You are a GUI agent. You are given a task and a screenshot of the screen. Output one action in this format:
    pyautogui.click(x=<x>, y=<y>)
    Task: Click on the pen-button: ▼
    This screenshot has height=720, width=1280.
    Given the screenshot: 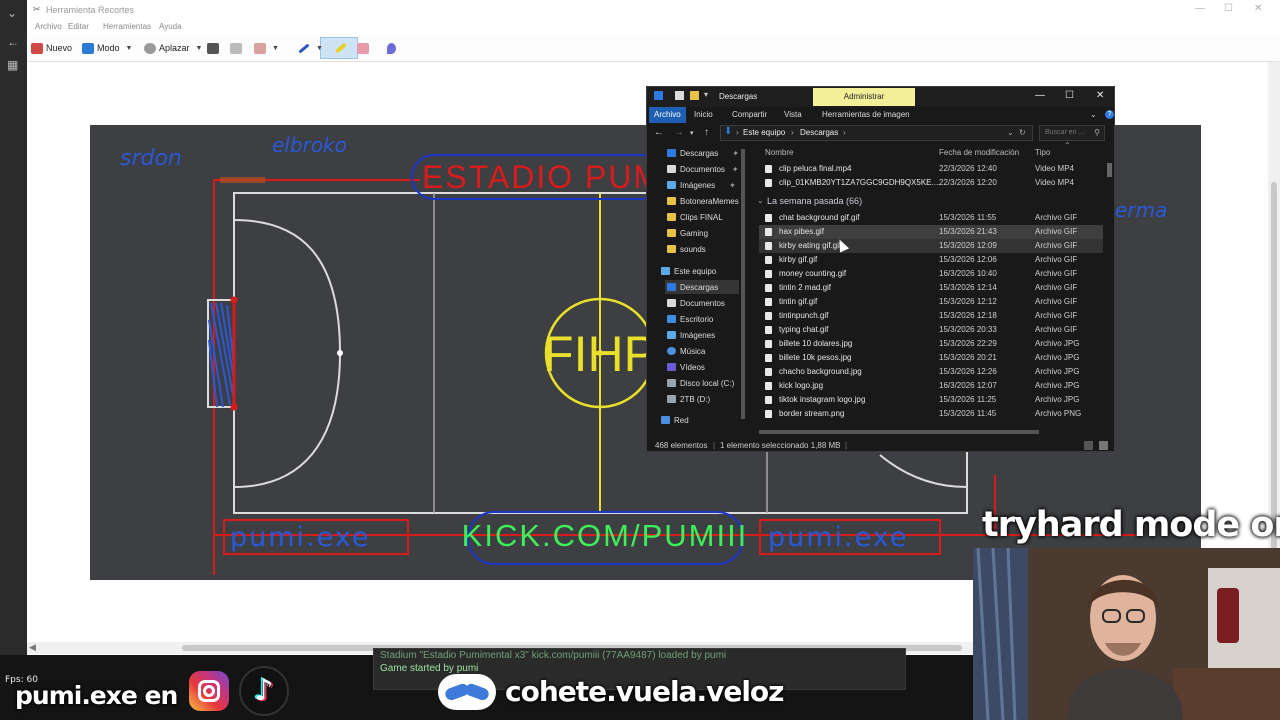 What is the action you would take?
    pyautogui.click(x=310, y=48)
    